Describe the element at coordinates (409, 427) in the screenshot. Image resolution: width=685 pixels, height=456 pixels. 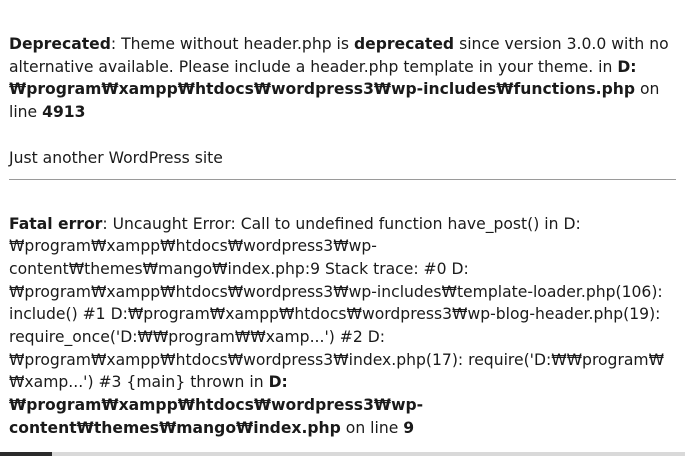
I see `fatal-error-line-number: 9` at that location.